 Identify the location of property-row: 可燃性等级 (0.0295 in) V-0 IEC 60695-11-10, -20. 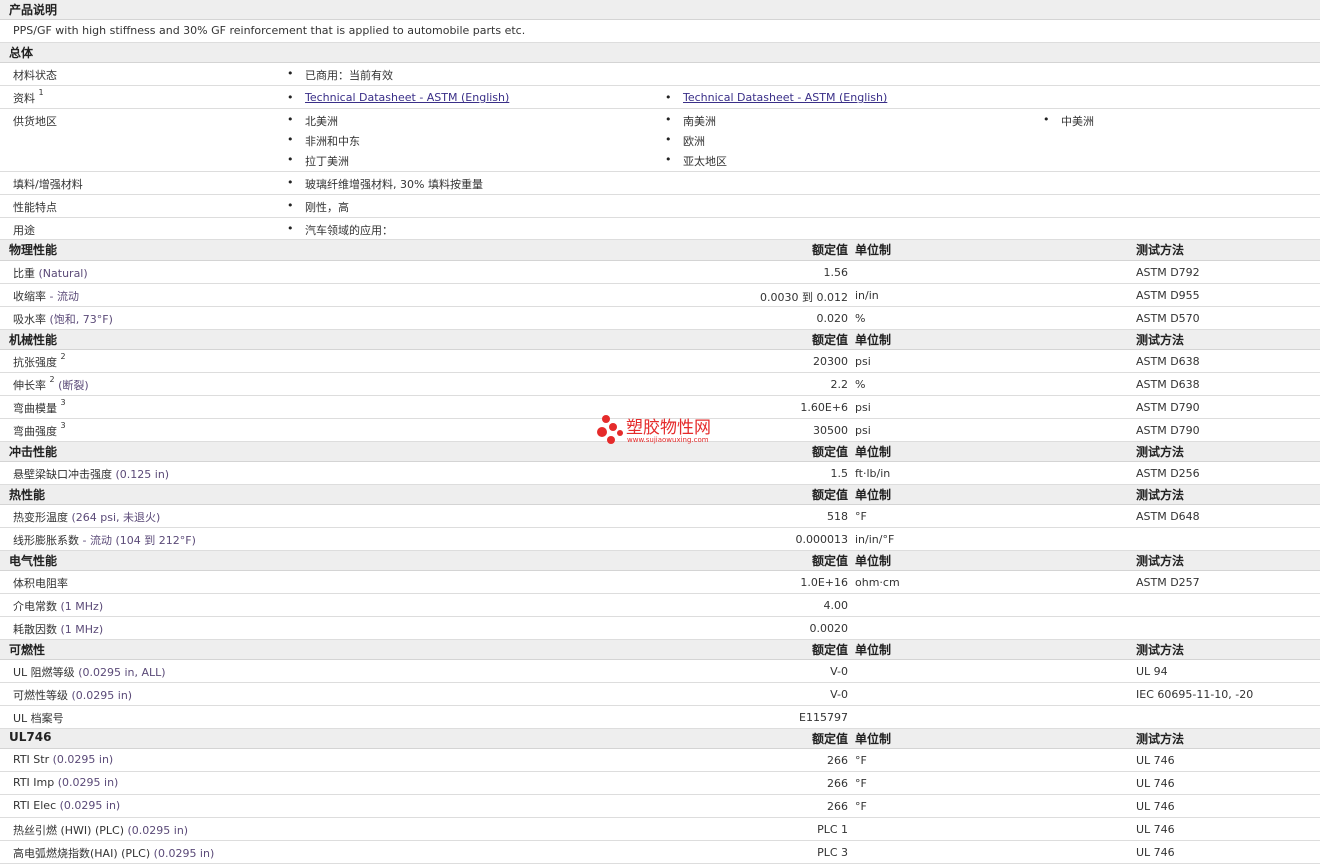
(660, 694).